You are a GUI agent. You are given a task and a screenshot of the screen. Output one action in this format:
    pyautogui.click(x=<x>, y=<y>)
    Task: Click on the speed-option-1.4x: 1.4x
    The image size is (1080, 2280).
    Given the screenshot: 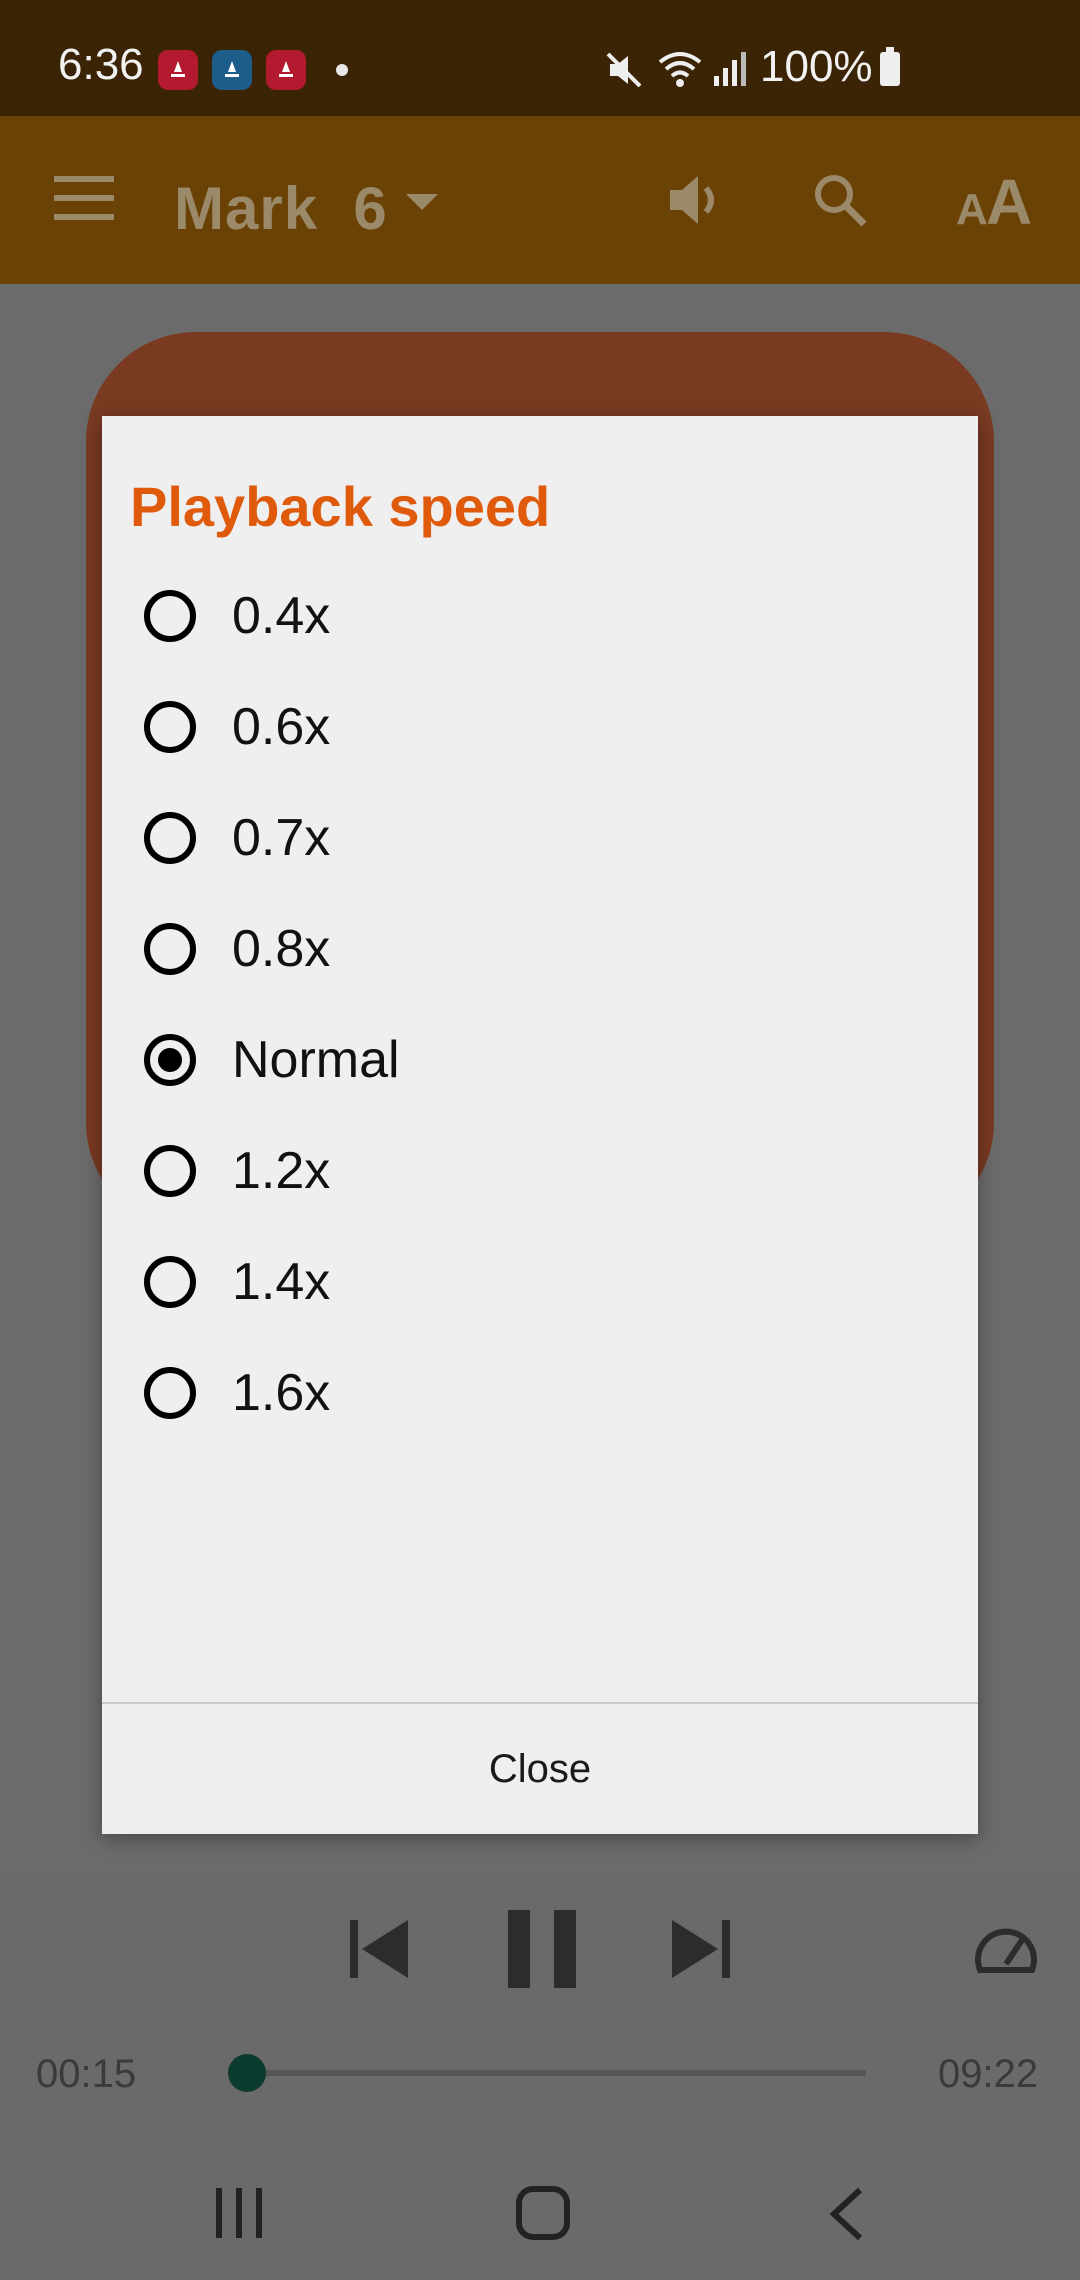 What is the action you would take?
    pyautogui.click(x=540, y=1289)
    